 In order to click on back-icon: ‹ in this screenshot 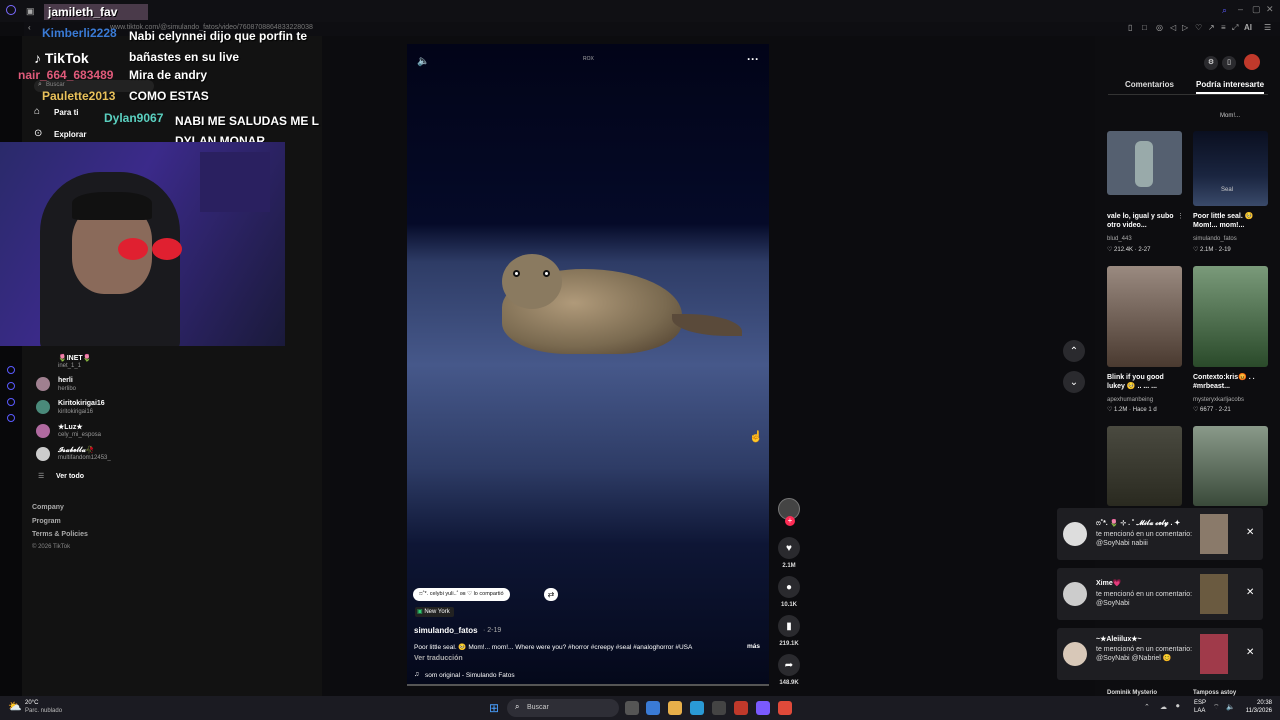, I will do `click(29, 27)`.